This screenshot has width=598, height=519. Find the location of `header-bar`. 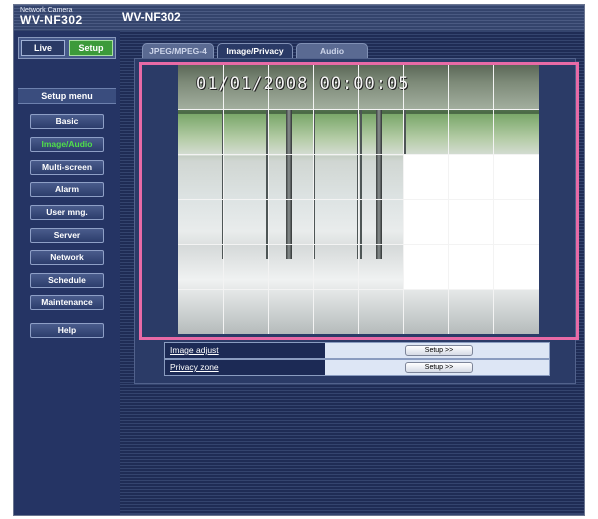

header-bar is located at coordinates (299, 18).